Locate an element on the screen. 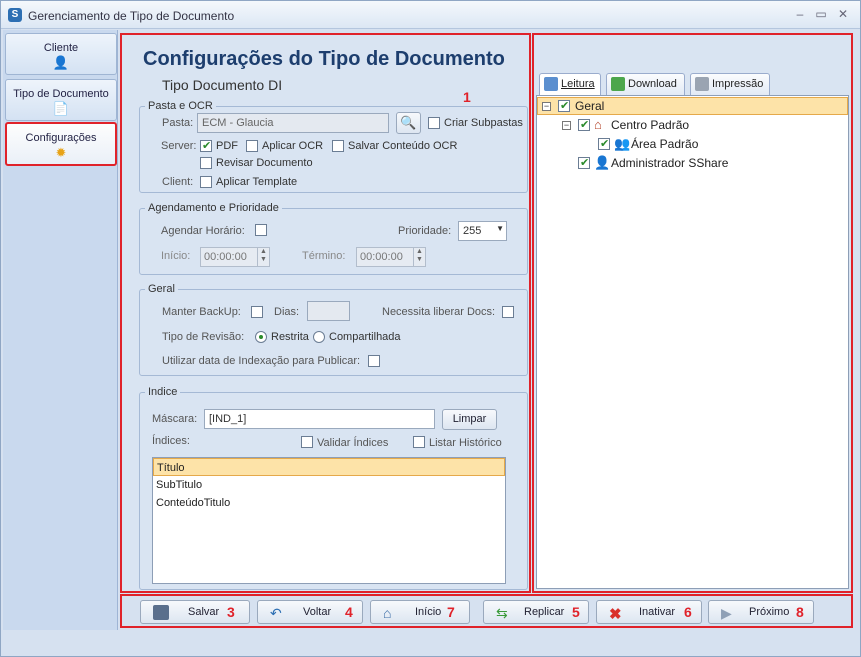 The image size is (861, 657). list-item: Título is located at coordinates (329, 467).